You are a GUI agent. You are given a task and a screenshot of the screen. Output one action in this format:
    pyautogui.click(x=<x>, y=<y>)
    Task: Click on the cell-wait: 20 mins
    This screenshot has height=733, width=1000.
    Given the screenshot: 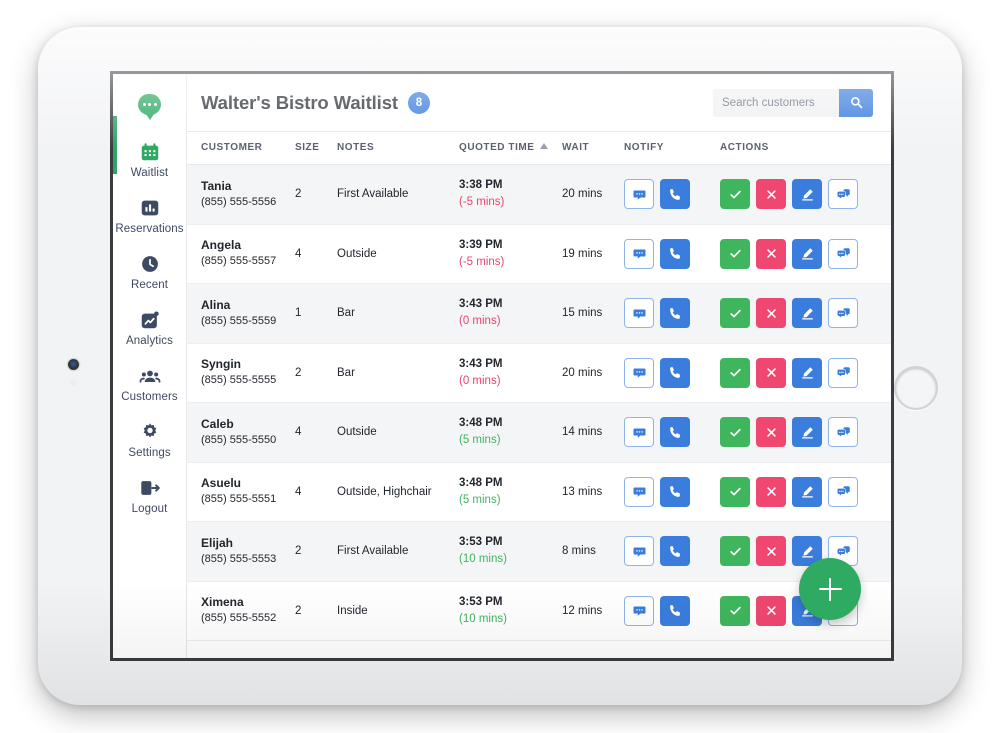 What is the action you would take?
    pyautogui.click(x=593, y=194)
    